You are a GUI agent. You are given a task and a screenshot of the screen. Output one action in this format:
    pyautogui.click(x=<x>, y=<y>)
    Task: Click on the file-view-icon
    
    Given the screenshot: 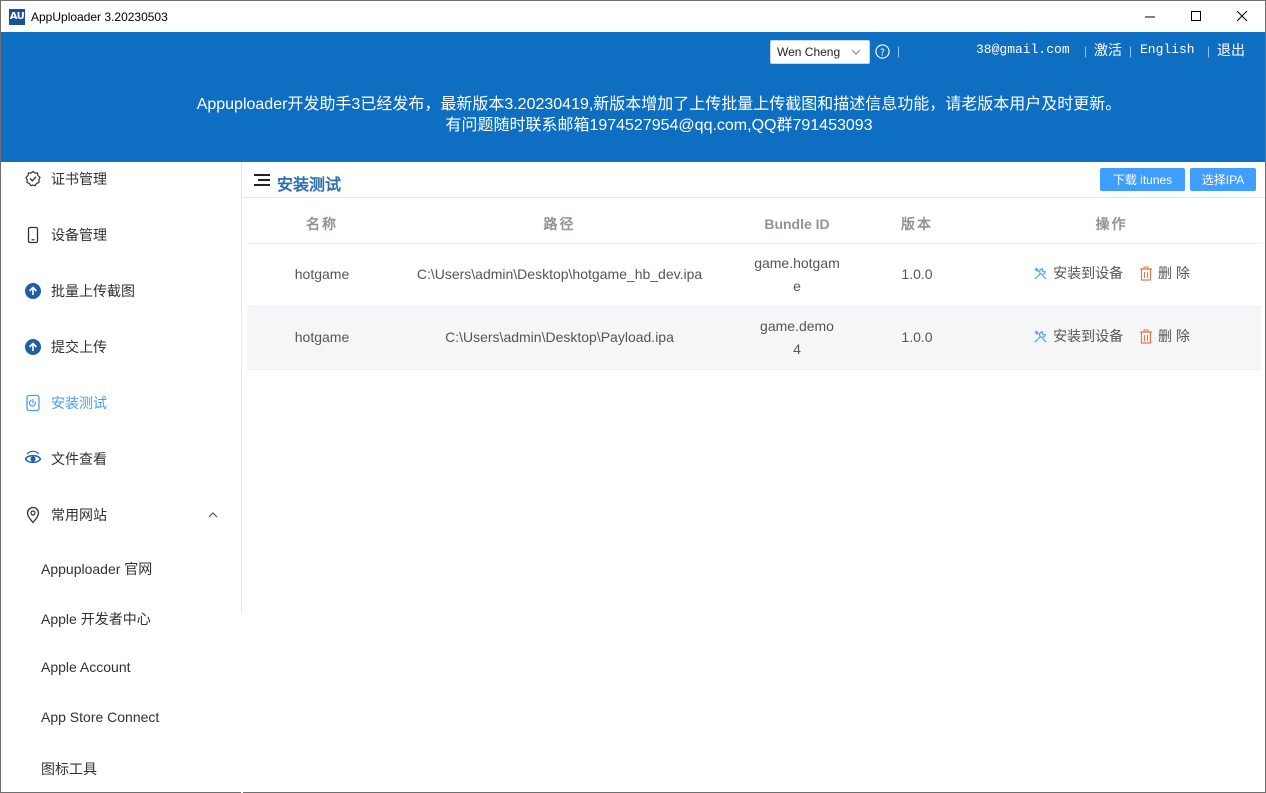 What is the action you would take?
    pyautogui.click(x=33, y=459)
    